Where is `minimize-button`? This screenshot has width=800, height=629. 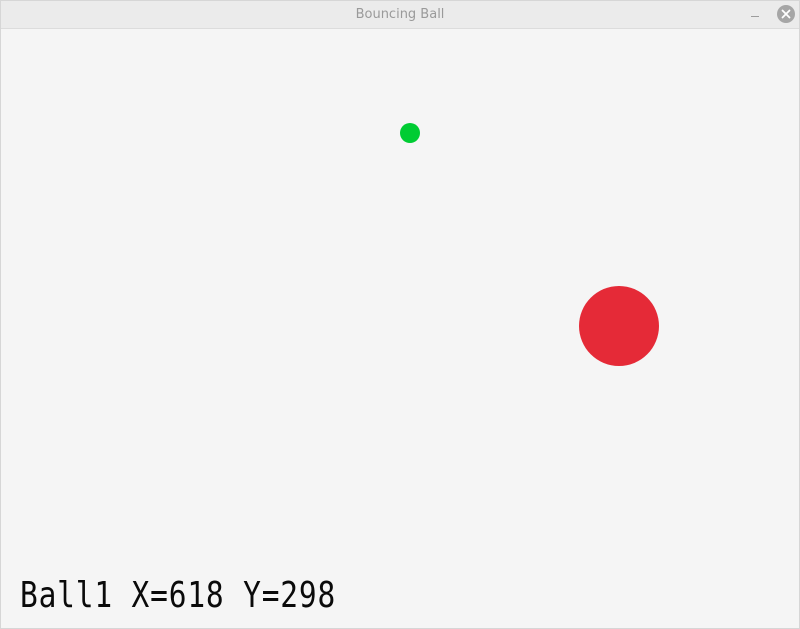
minimize-button is located at coordinates (756, 14).